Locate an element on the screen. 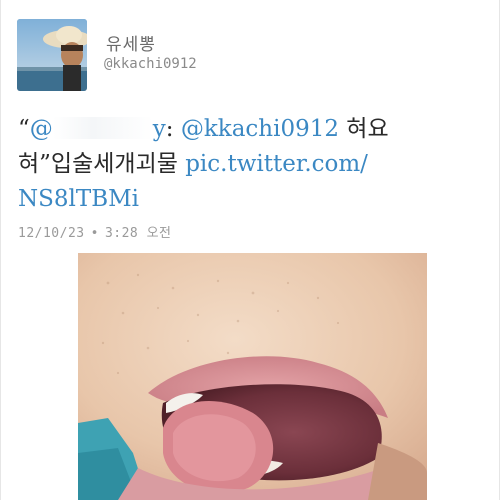 This screenshot has height=500, width=500. tweet-word: 혀요 is located at coordinates (364, 129).